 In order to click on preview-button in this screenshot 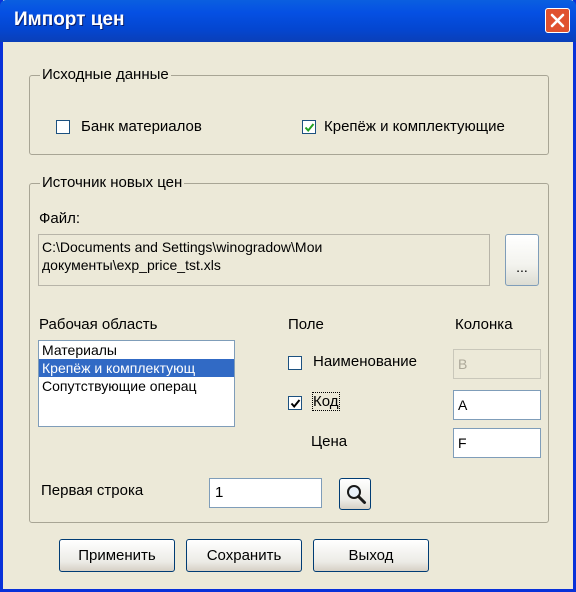, I will do `click(355, 494)`.